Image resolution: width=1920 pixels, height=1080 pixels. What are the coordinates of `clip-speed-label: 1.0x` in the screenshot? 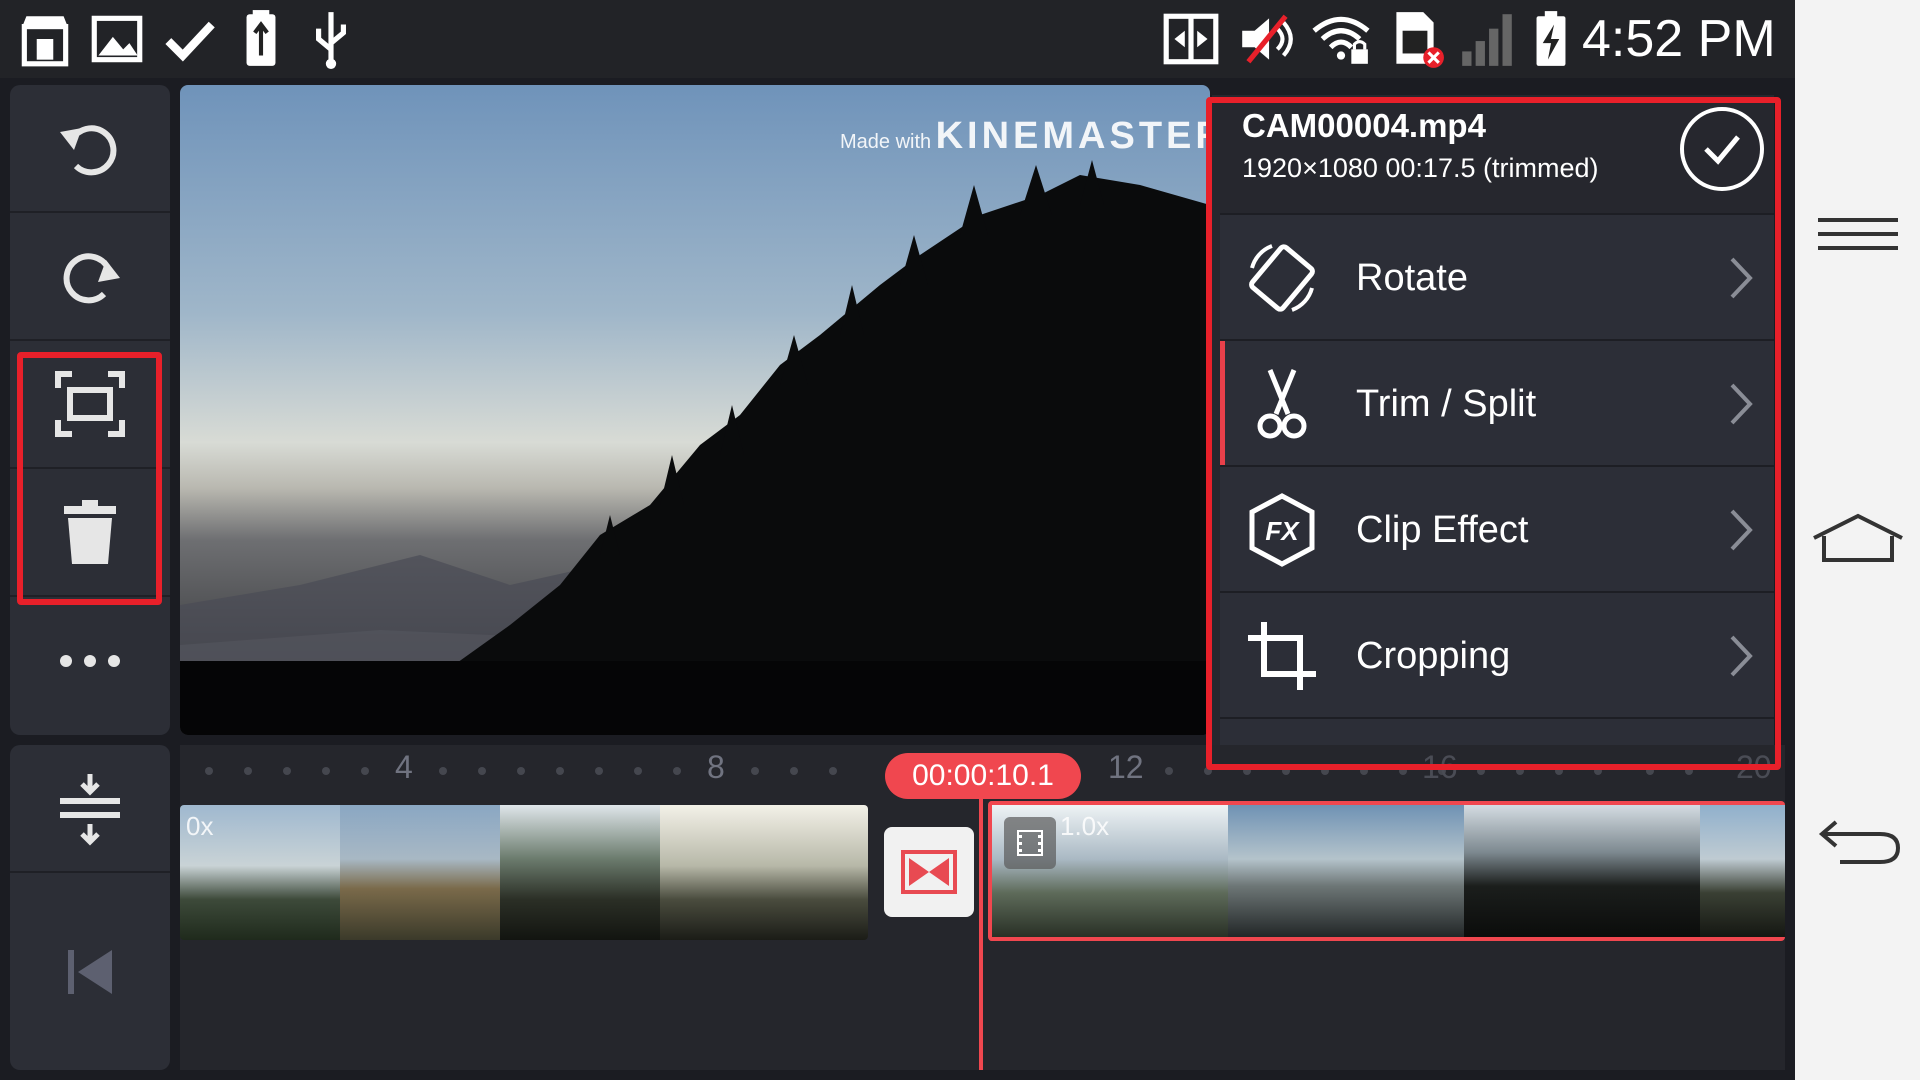 It's located at (1085, 826).